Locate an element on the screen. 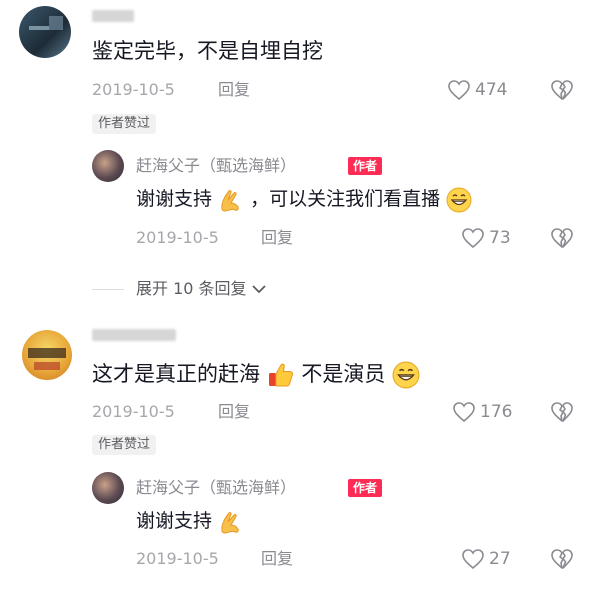  like-button: 73 is located at coordinates (496, 238).